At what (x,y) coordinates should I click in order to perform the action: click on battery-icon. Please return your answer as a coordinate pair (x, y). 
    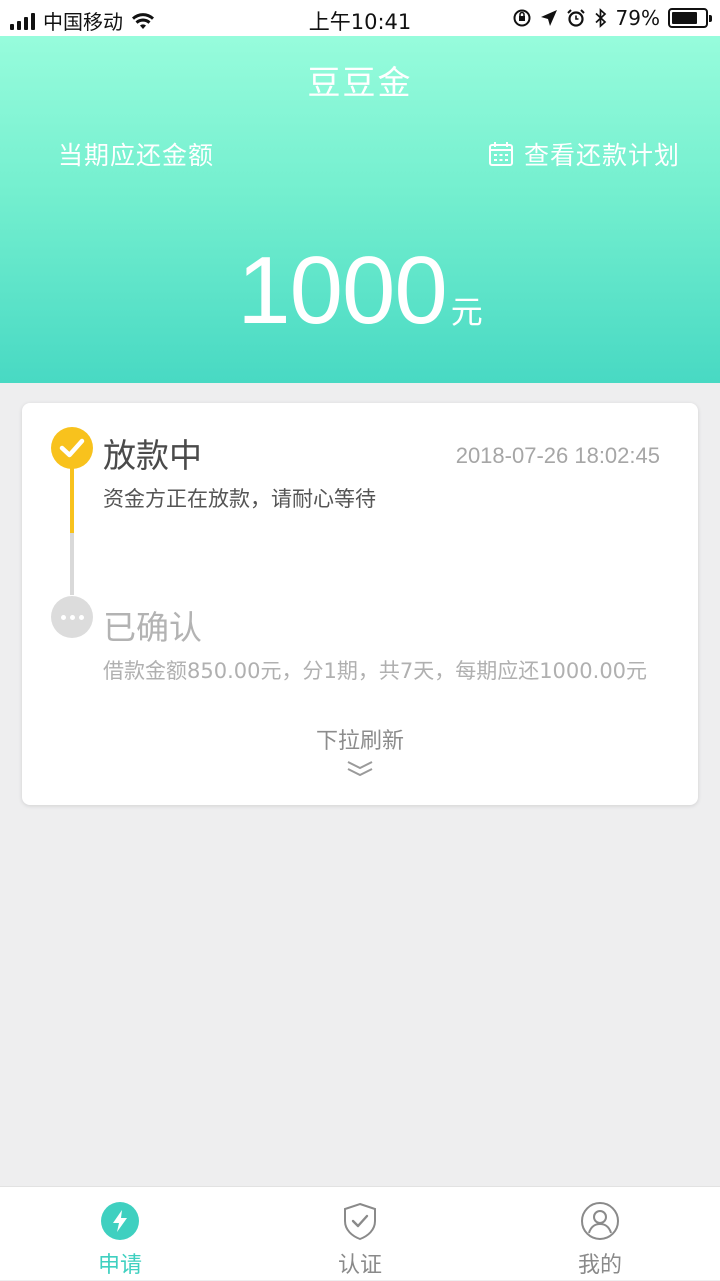
    Looking at the image, I should click on (690, 18).